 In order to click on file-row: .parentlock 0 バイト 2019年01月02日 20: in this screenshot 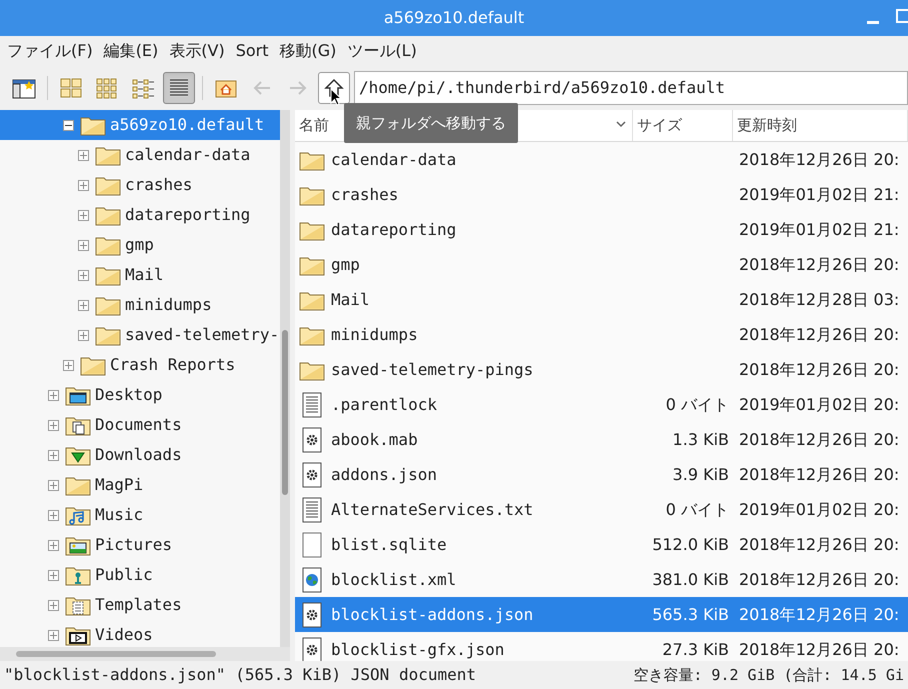, I will do `click(601, 404)`.